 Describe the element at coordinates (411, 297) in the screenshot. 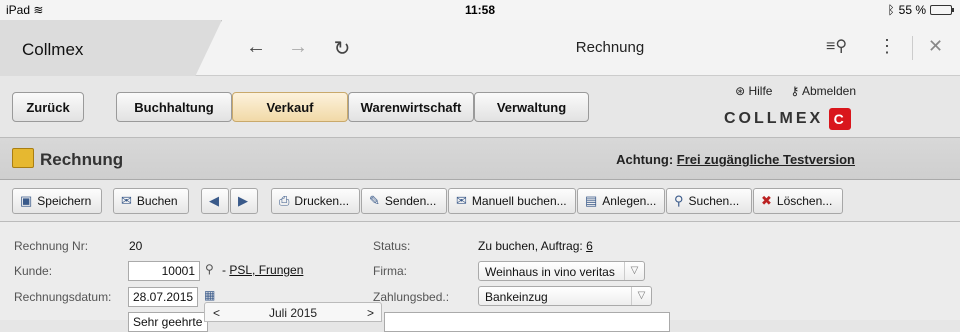

I see `payment-terms-label: Zahlungsbed.:` at that location.